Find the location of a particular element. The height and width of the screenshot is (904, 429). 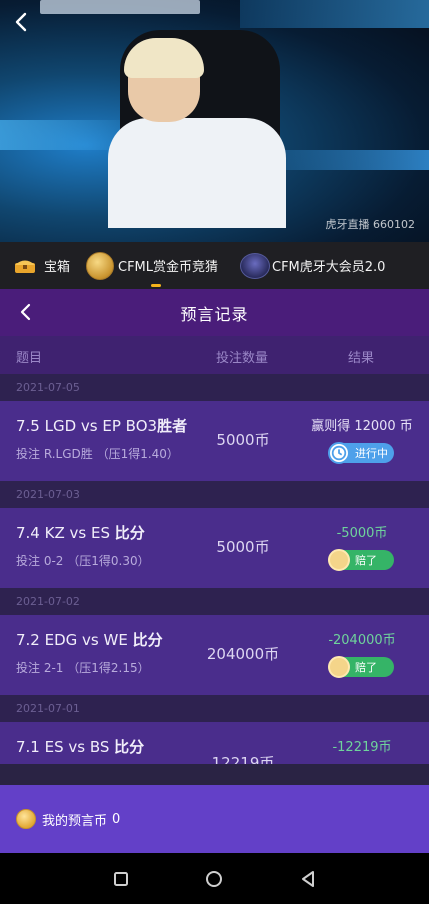

tab-treasure-chest: 宝箱 is located at coordinates (43, 265).